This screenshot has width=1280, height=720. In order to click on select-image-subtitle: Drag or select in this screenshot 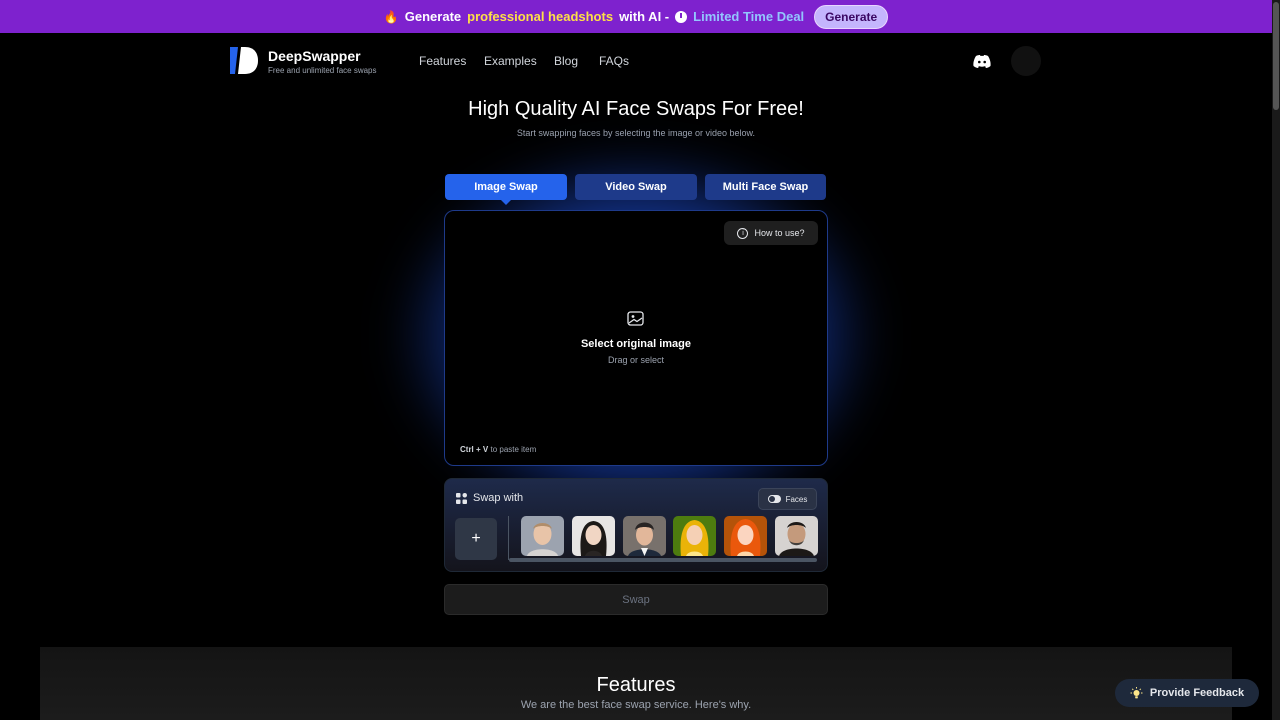, I will do `click(636, 360)`.